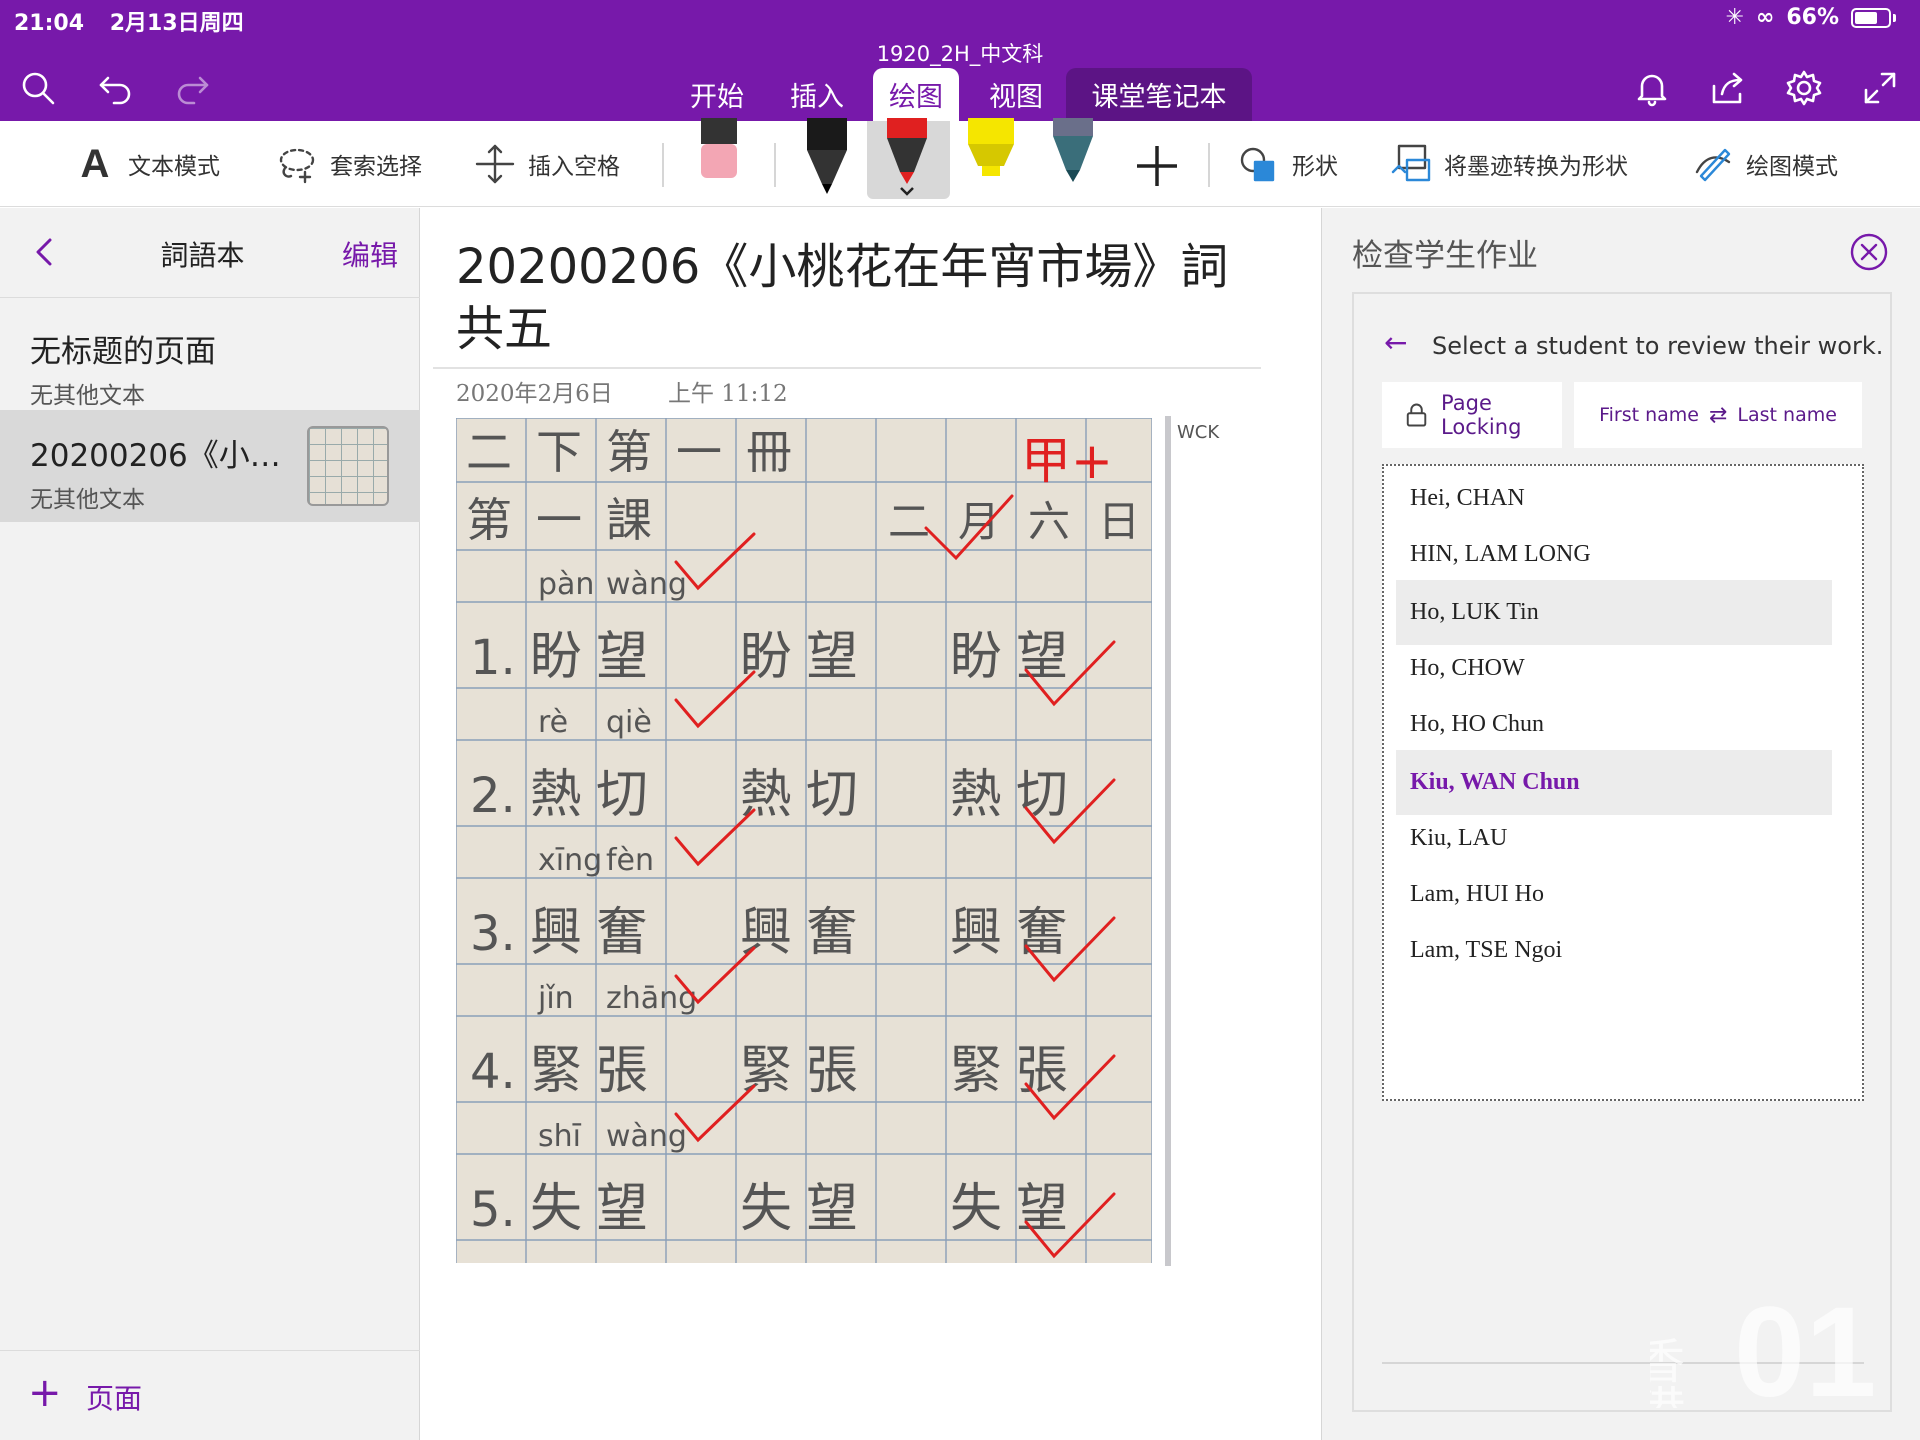 This screenshot has height=1440, width=1920. Describe the element at coordinates (728, 394) in the screenshot. I see `page-time: 上午 11:12` at that location.